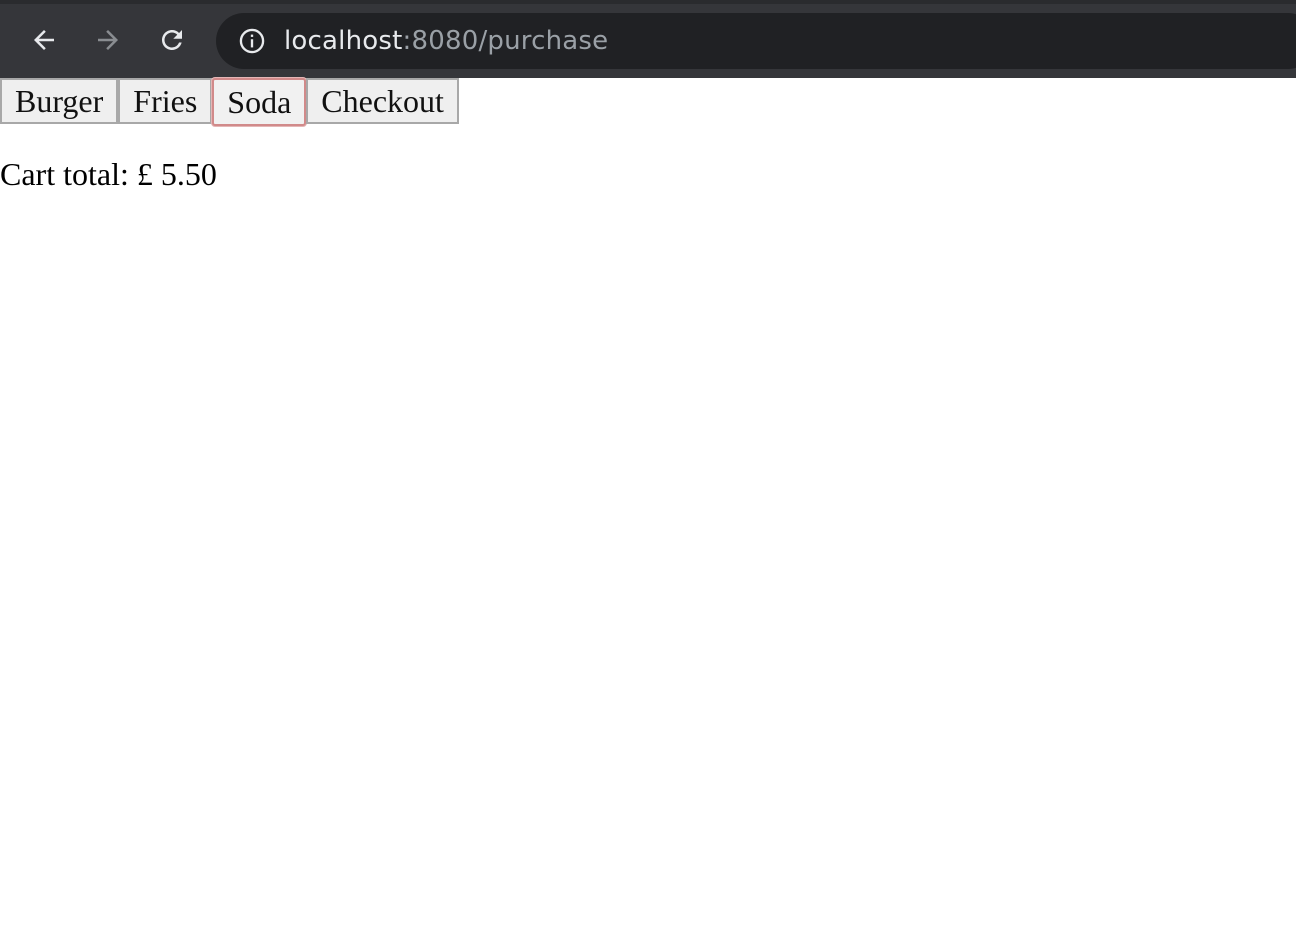 Image resolution: width=1296 pixels, height=940 pixels. I want to click on cart-total: Cart total: £ 5.50, so click(108, 174).